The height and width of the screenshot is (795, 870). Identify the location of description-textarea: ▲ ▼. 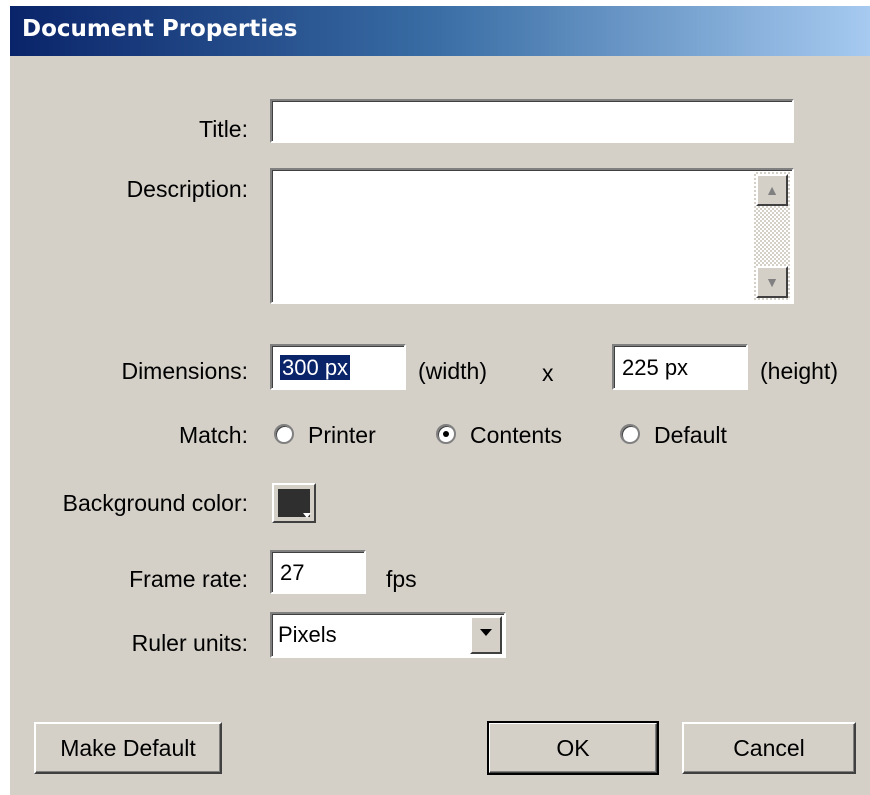
(532, 236).